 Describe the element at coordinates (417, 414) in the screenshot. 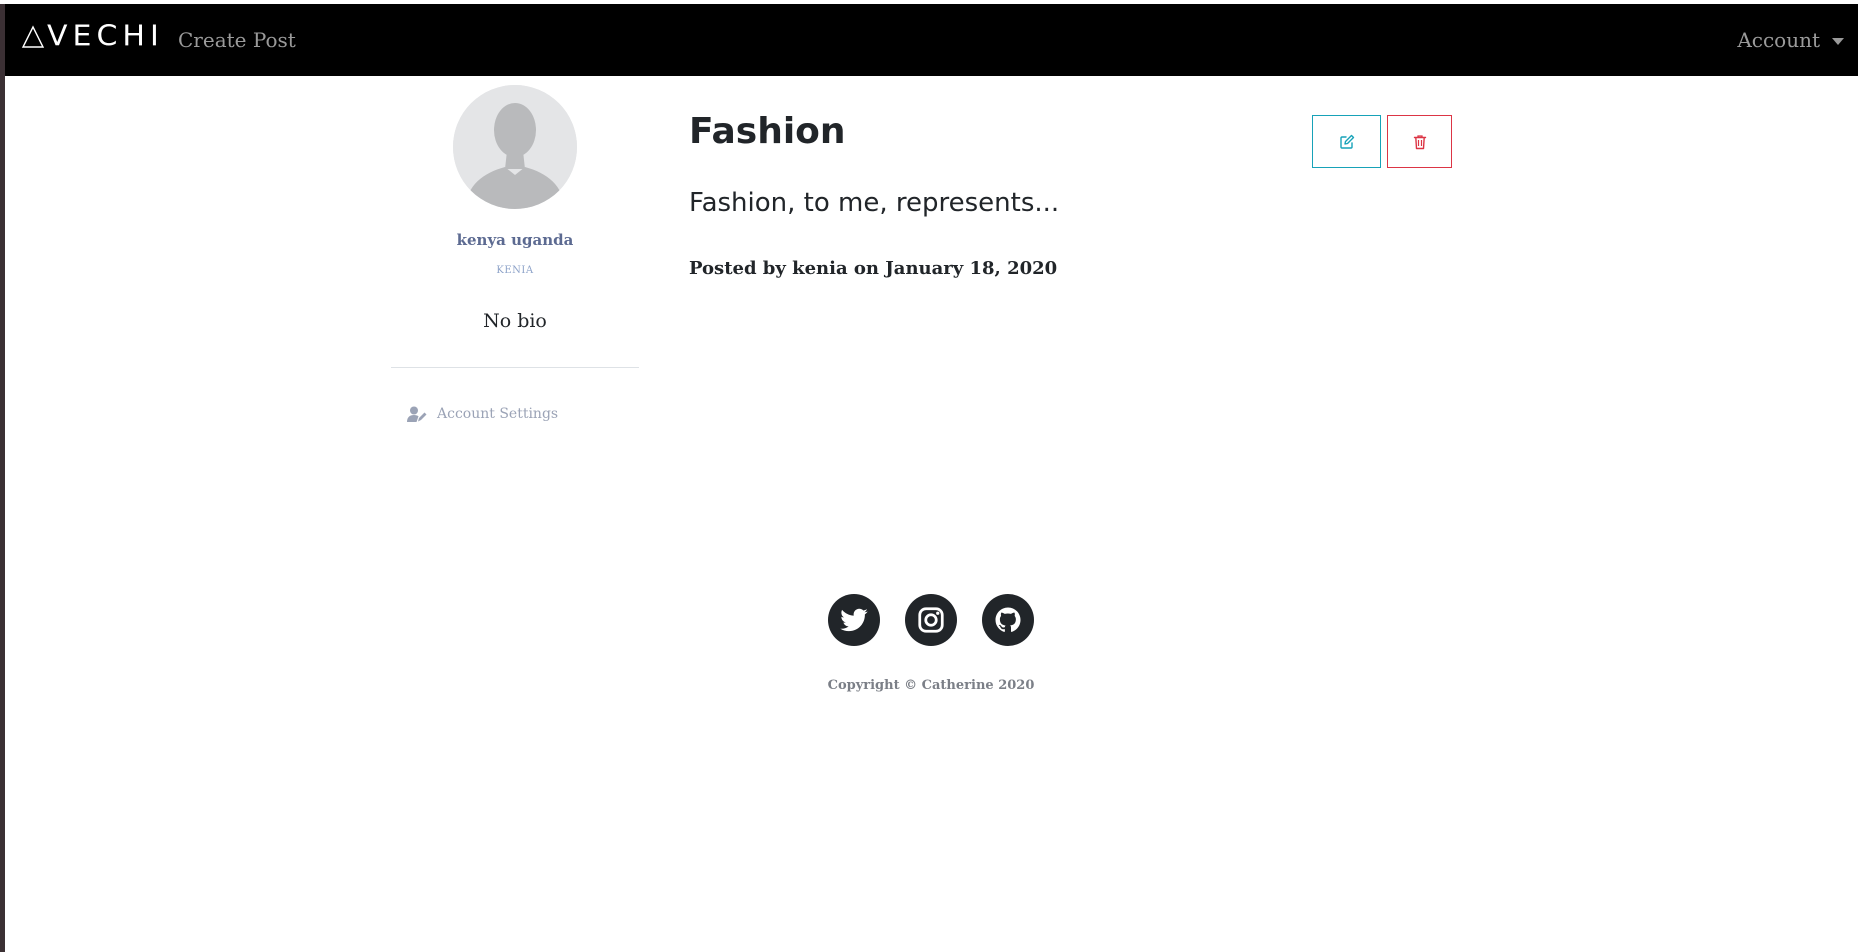

I see `user-edit-icon` at that location.